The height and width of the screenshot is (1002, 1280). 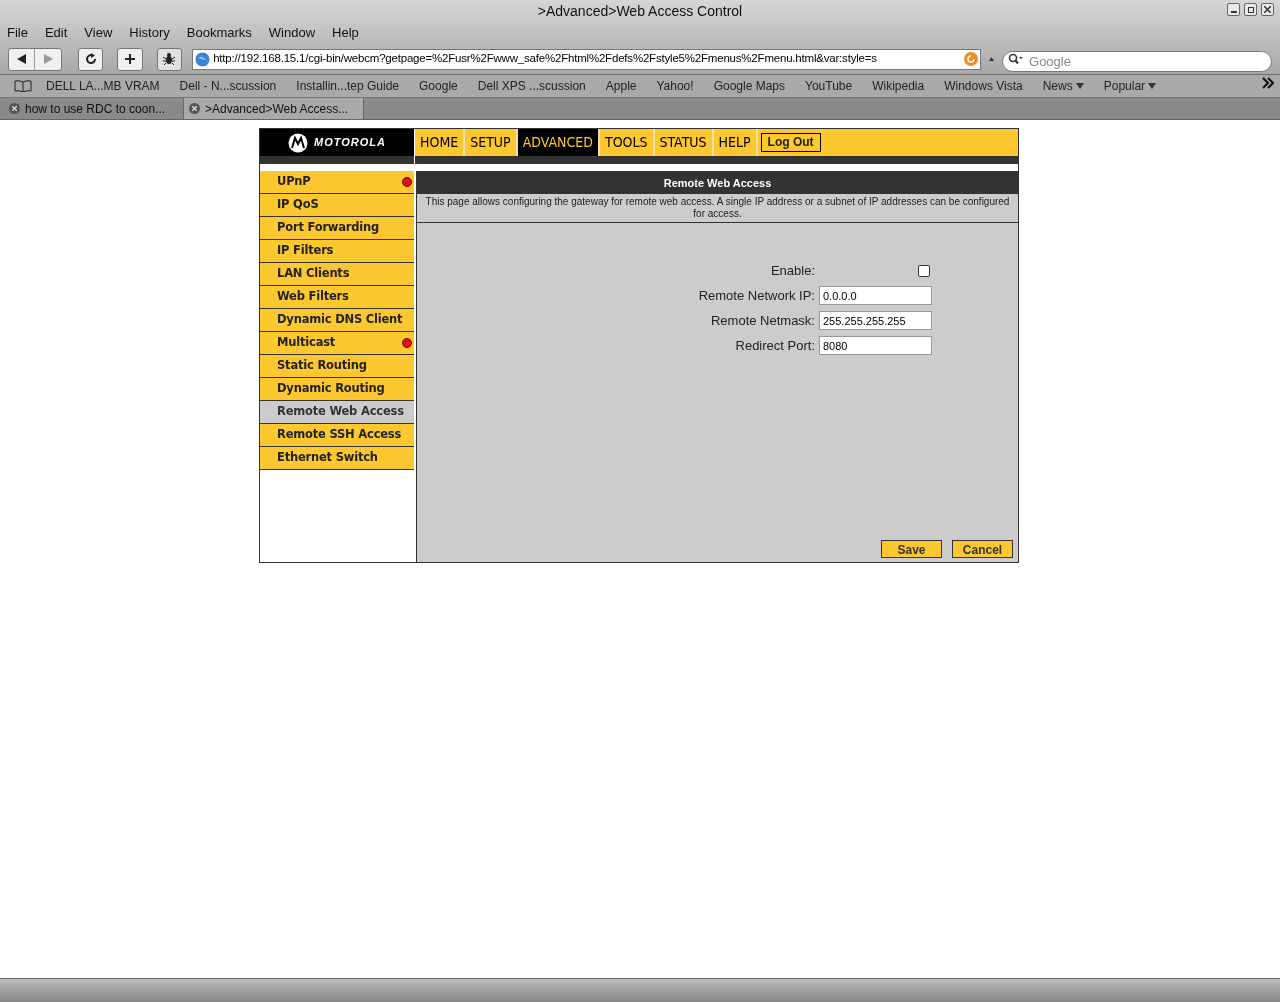 What do you see at coordinates (337, 458) in the screenshot?
I see `sidebar-item: Ethernet Switch` at bounding box center [337, 458].